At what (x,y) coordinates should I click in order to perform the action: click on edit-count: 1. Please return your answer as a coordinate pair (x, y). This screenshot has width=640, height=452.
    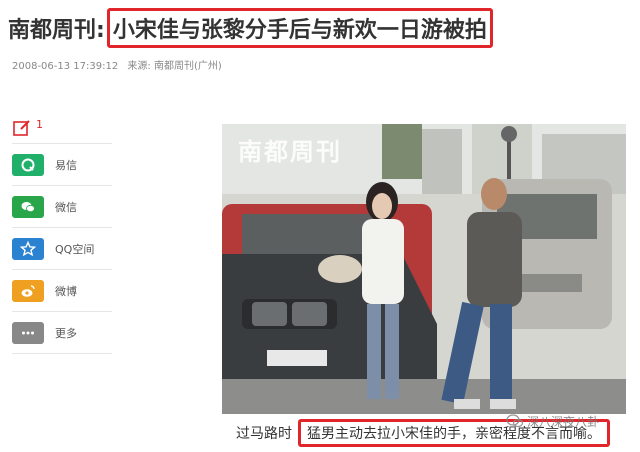
    Looking at the image, I should click on (39, 124).